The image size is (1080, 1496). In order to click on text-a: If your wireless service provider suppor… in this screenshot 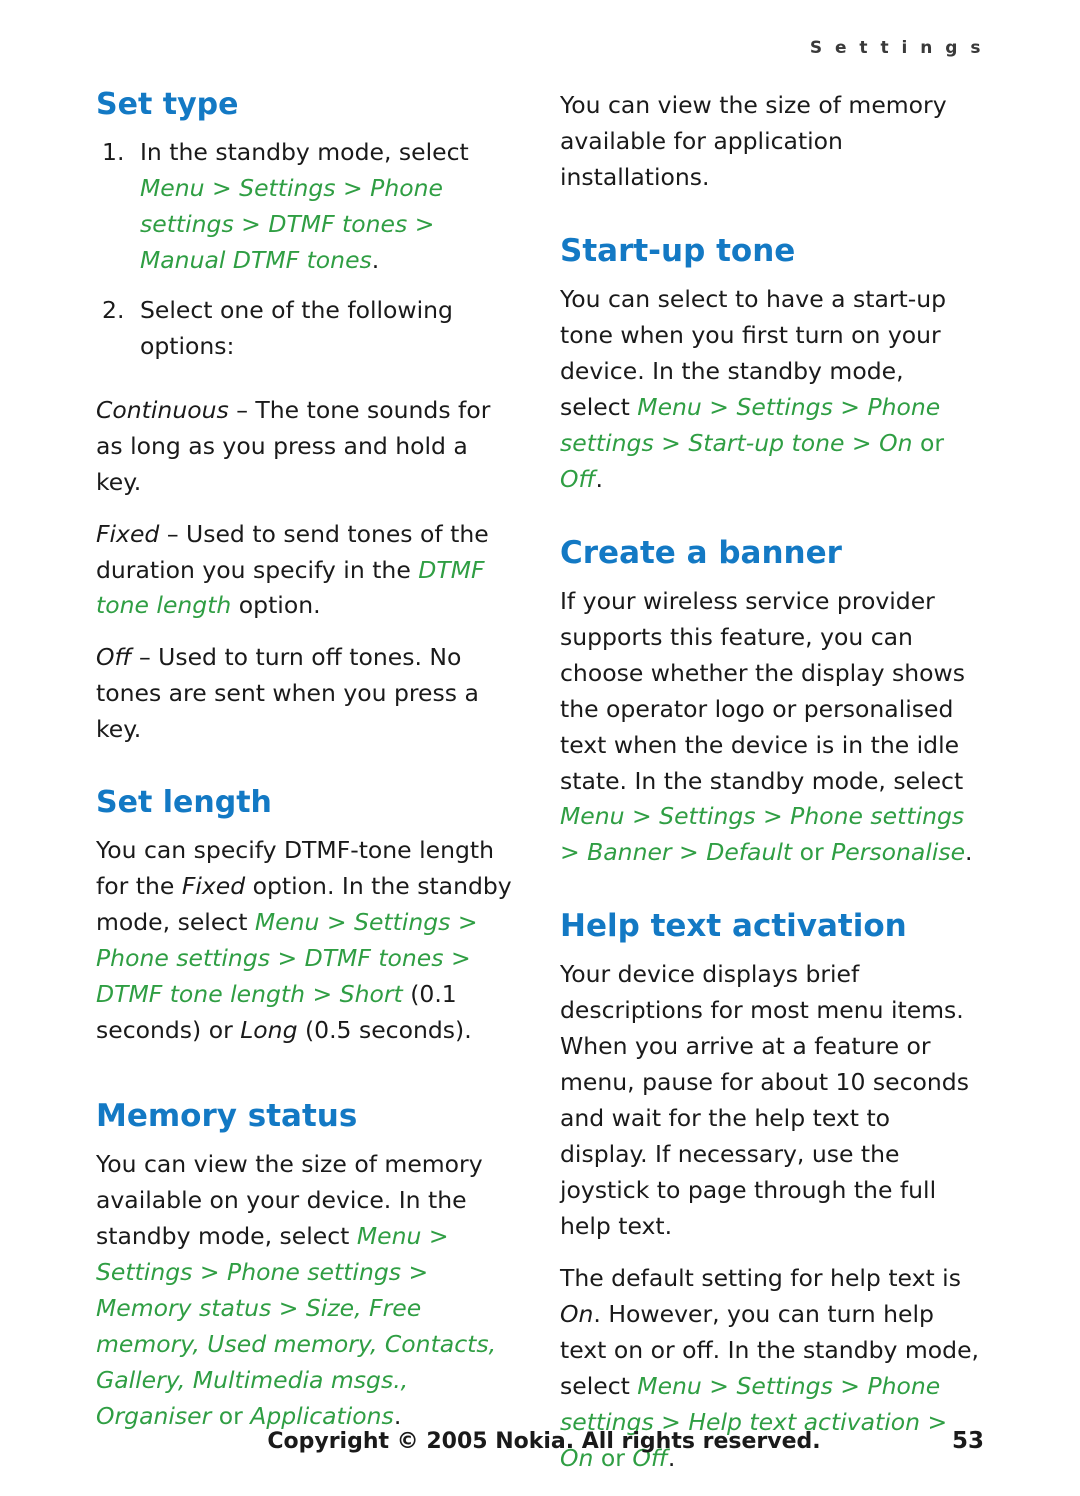, I will do `click(762, 690)`.